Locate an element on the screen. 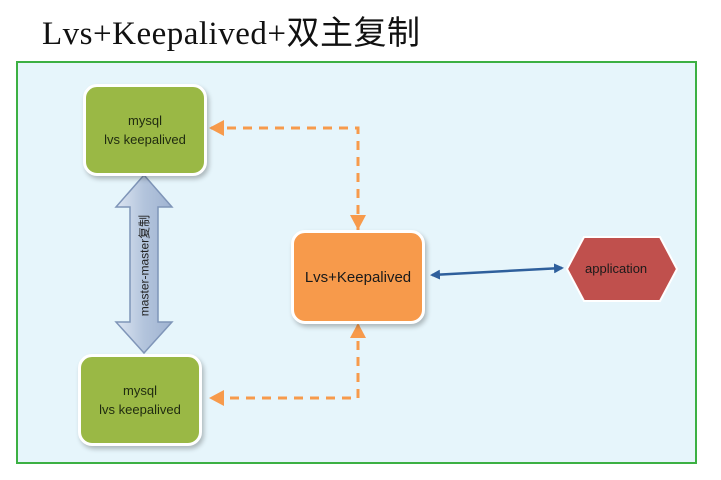 This screenshot has width=721, height=480. application-label: application is located at coordinates (616, 268).